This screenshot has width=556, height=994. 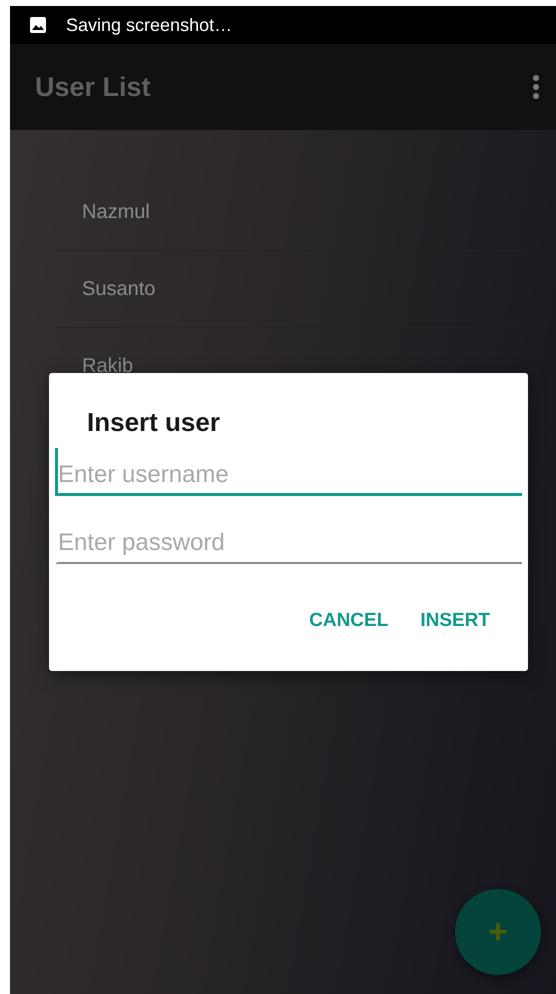 I want to click on more-options-icon, so click(x=536, y=87).